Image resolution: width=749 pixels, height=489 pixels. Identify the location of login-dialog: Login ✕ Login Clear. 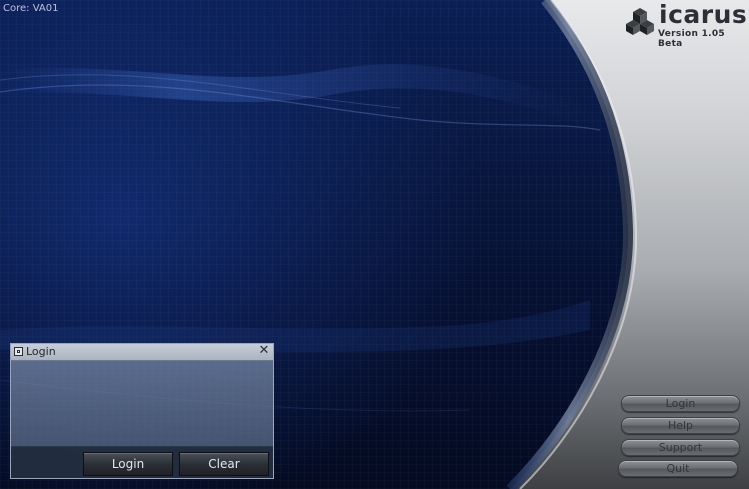
(142, 411).